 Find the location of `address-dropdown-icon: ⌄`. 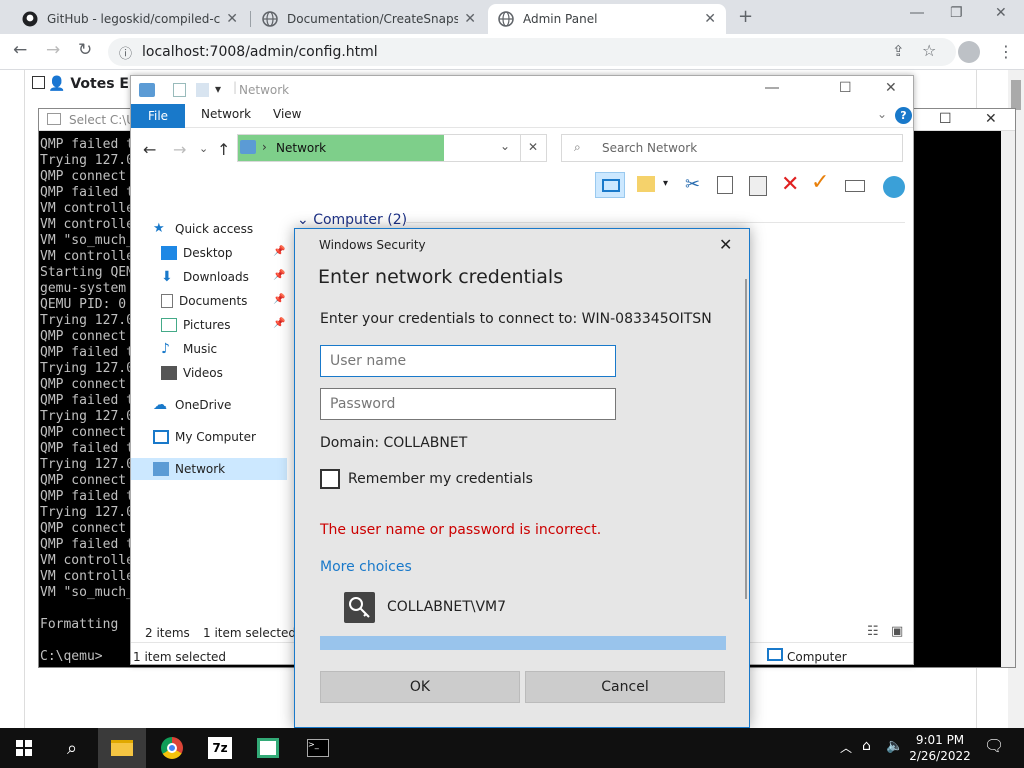

address-dropdown-icon: ⌄ is located at coordinates (505, 146).